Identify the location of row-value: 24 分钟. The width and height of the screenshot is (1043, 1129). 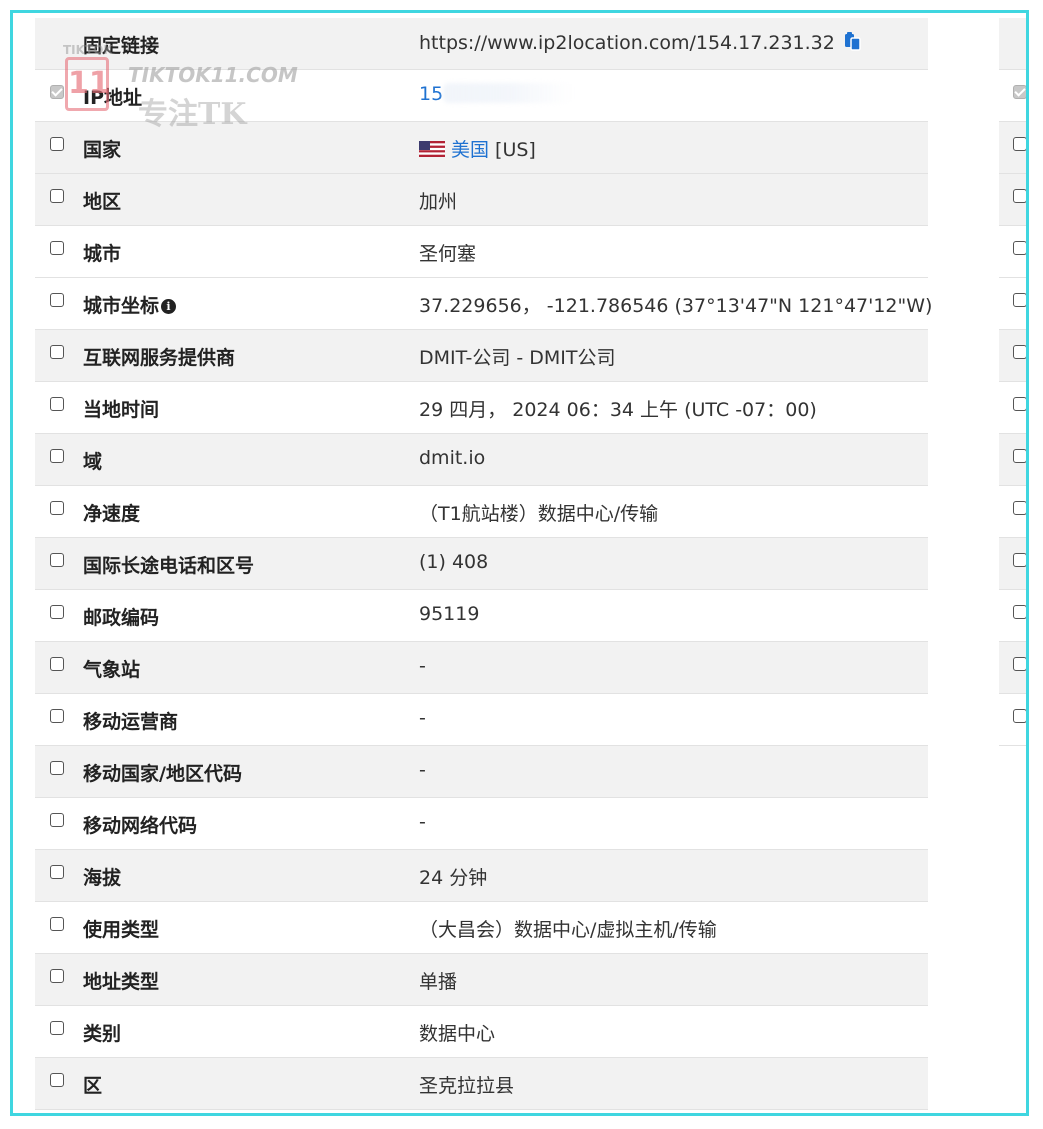
(453, 878).